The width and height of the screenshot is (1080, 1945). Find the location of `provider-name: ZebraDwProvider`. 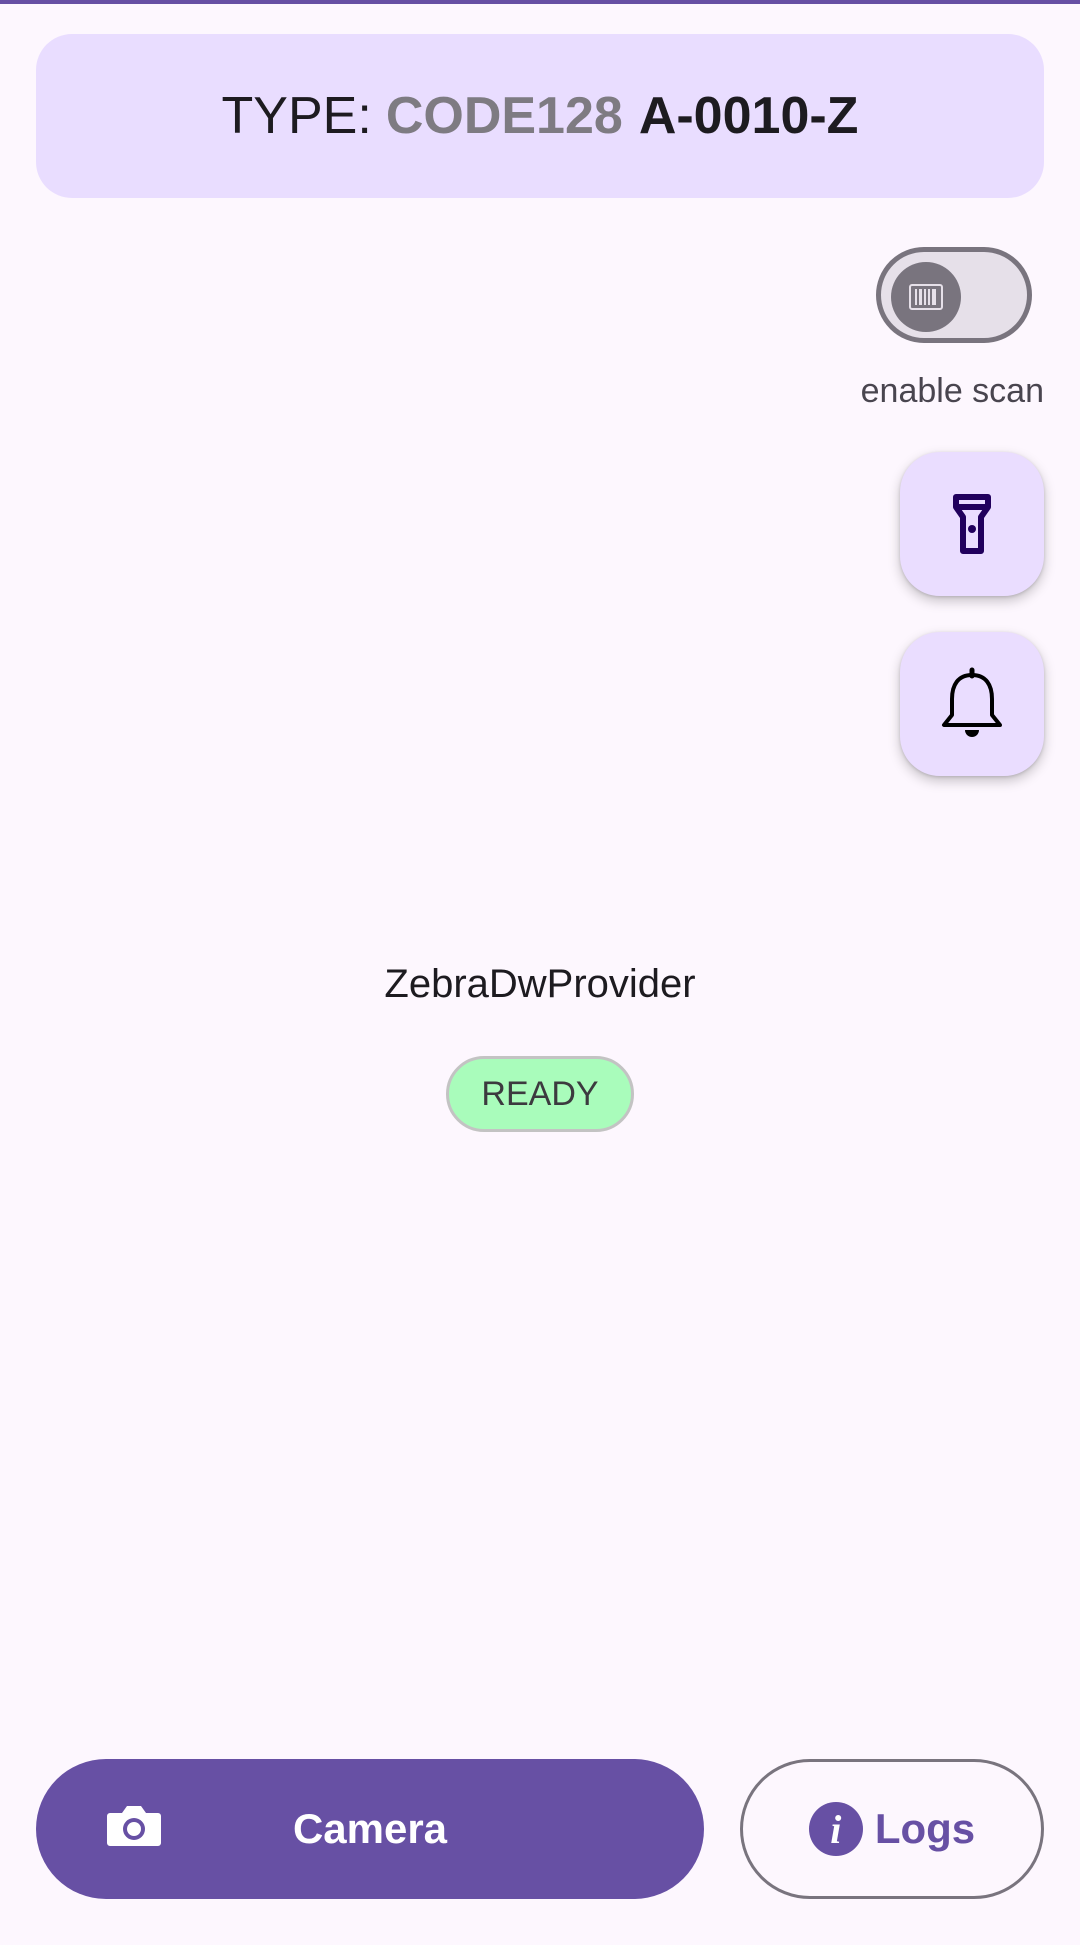

provider-name: ZebraDwProvider is located at coordinates (540, 984).